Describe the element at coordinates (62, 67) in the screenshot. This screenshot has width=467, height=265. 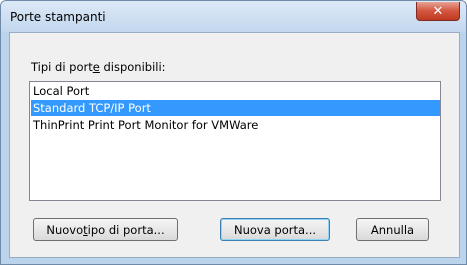
I see `label-text-start: Tipi di port` at that location.